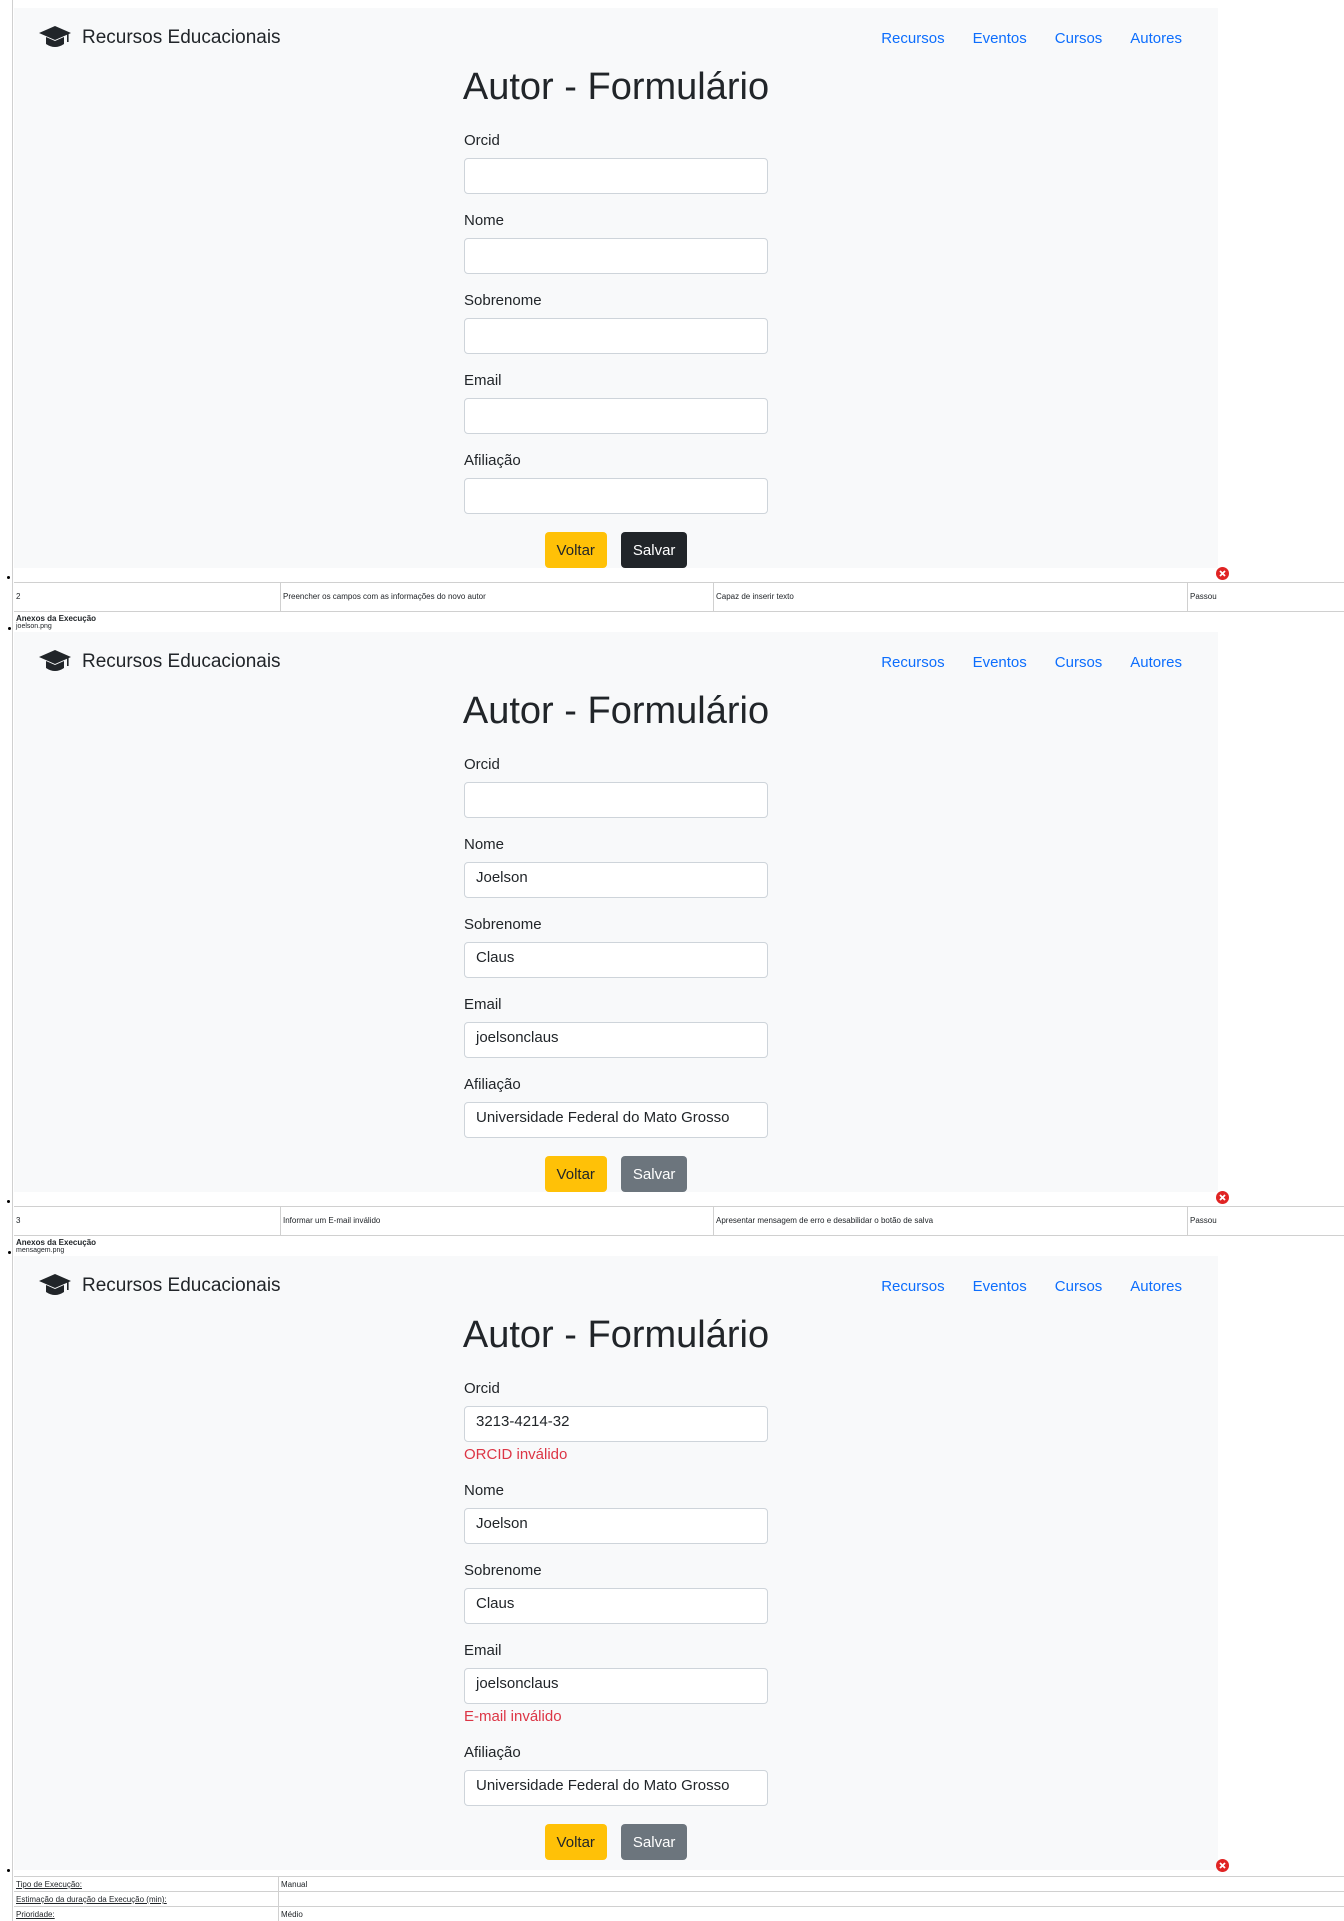  Describe the element at coordinates (34, 626) in the screenshot. I see `attachment-file-link: joelson.png` at that location.